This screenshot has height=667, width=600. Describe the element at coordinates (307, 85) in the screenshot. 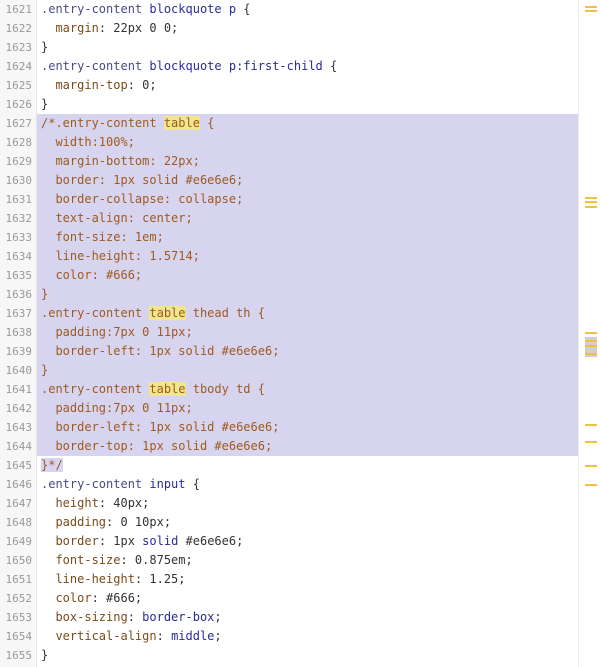

I see `code-line: margin-top: 0;` at that location.